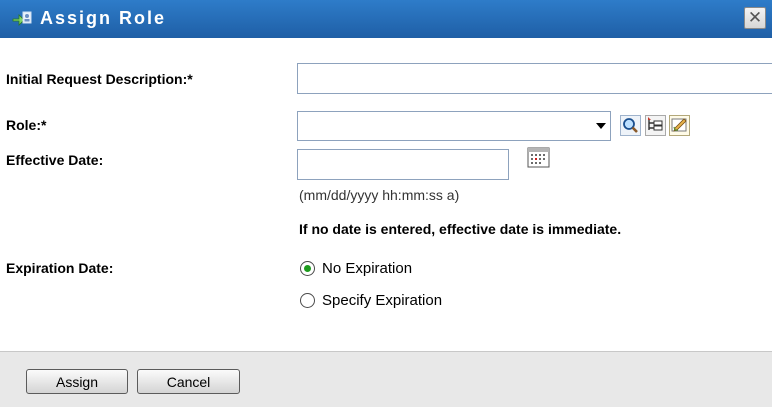 This screenshot has width=772, height=407. I want to click on cancel-button: Cancel, so click(188, 381).